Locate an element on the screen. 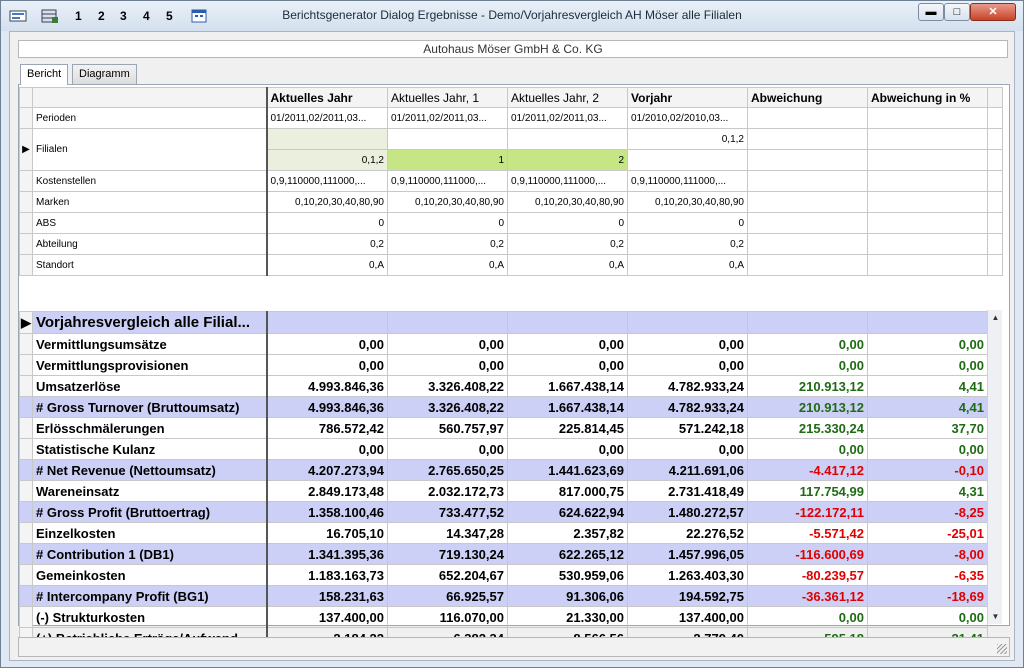 The image size is (1024, 668). tab-diagramm: Diagramm is located at coordinates (104, 74).